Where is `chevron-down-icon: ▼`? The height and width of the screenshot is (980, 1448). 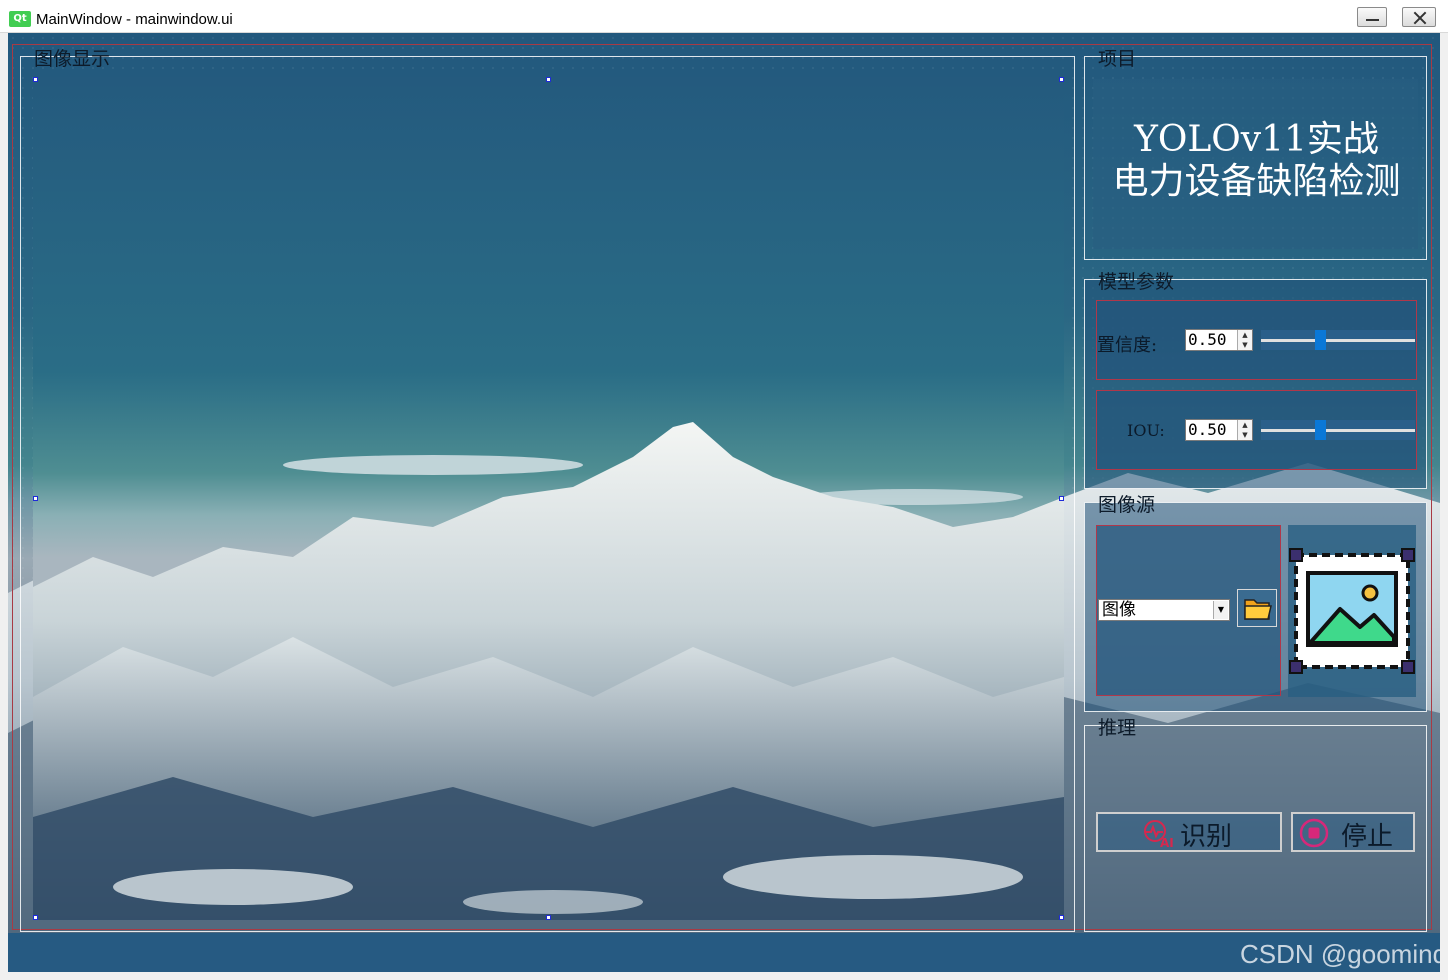 chevron-down-icon: ▼ is located at coordinates (1220, 610).